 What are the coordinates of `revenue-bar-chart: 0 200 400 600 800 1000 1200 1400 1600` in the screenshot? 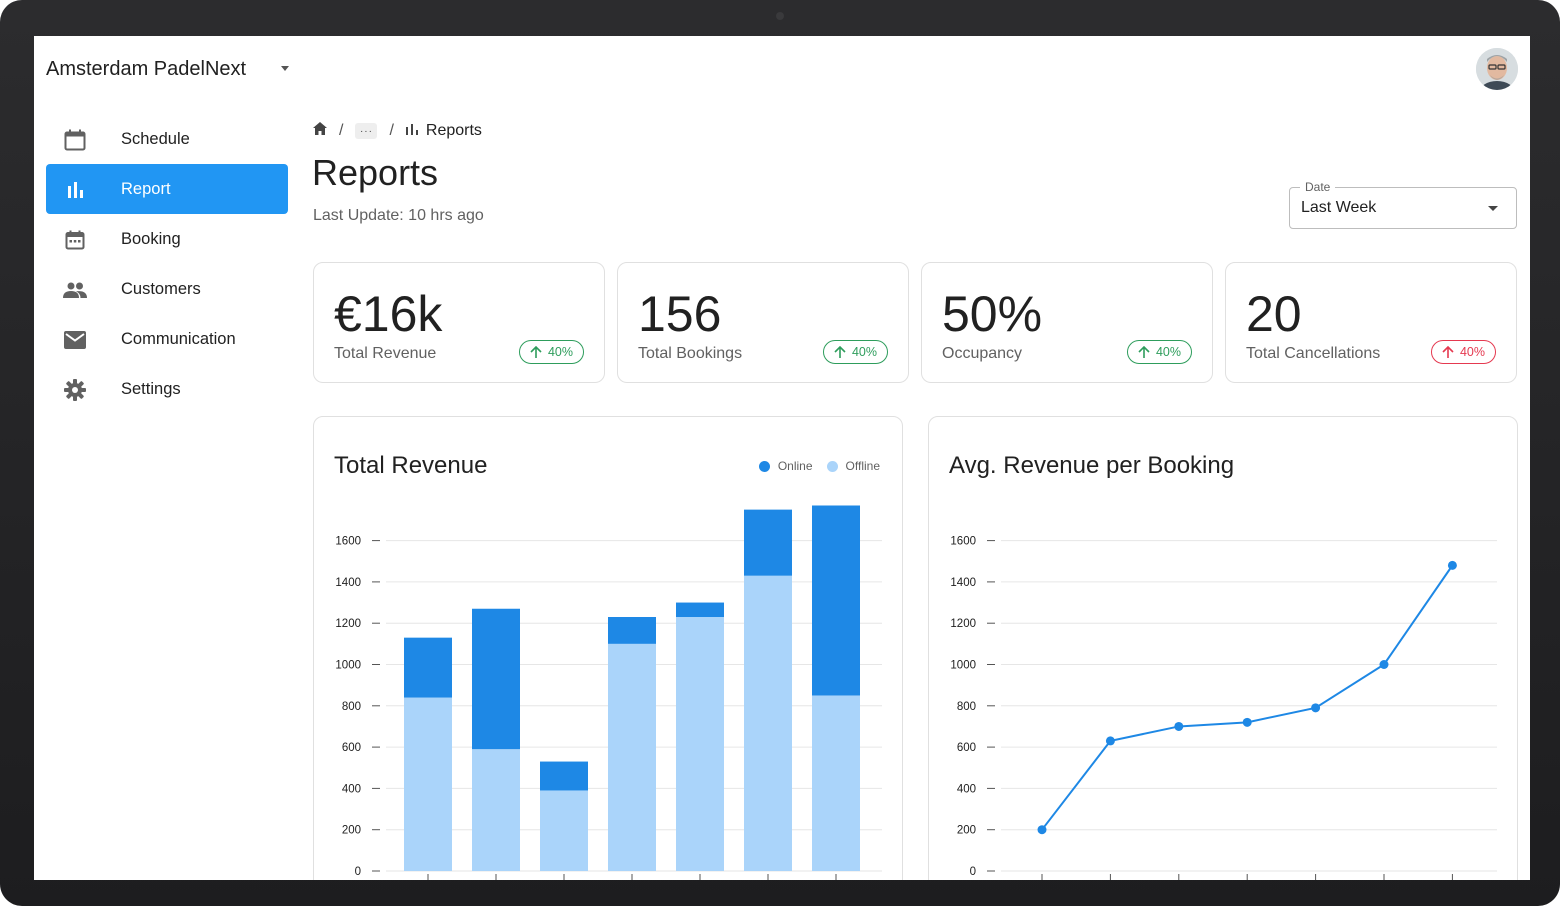 It's located at (608, 692).